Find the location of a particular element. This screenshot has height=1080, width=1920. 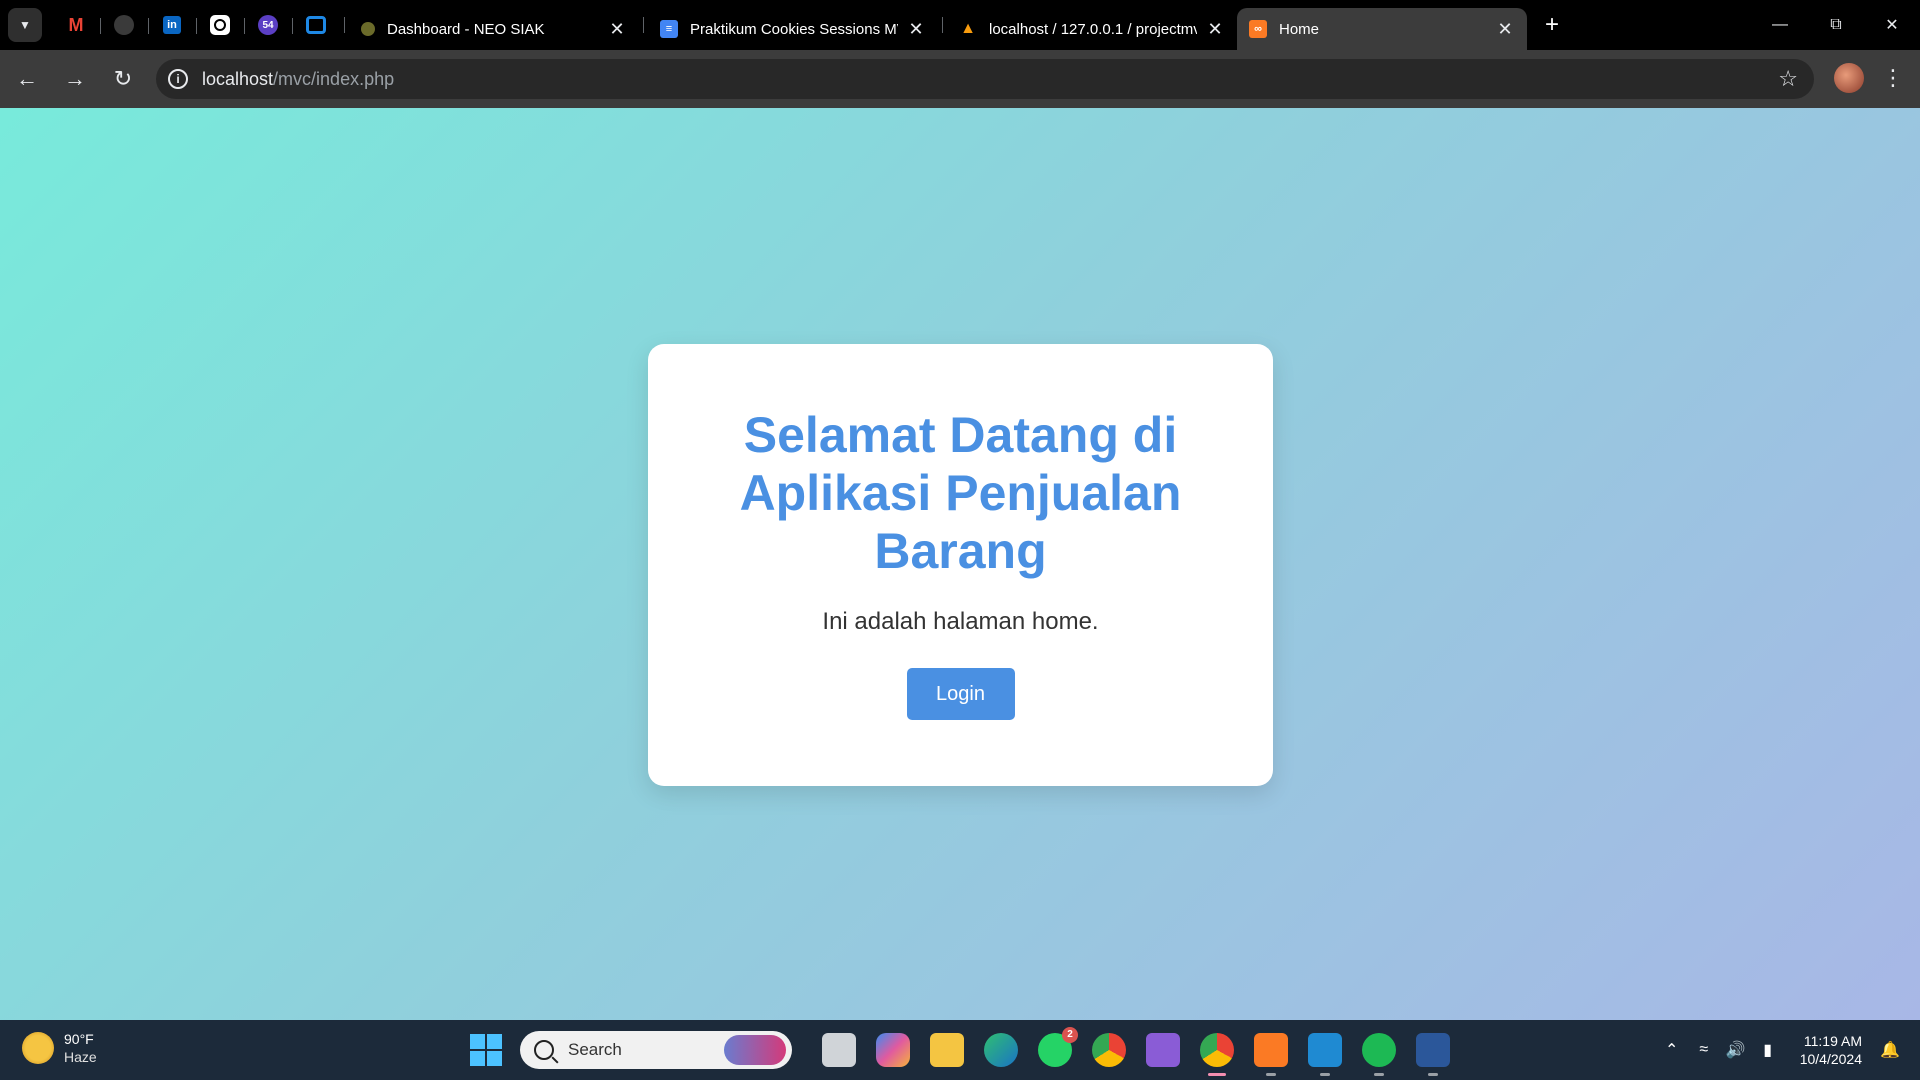

site-info-icon: i is located at coordinates (178, 79).